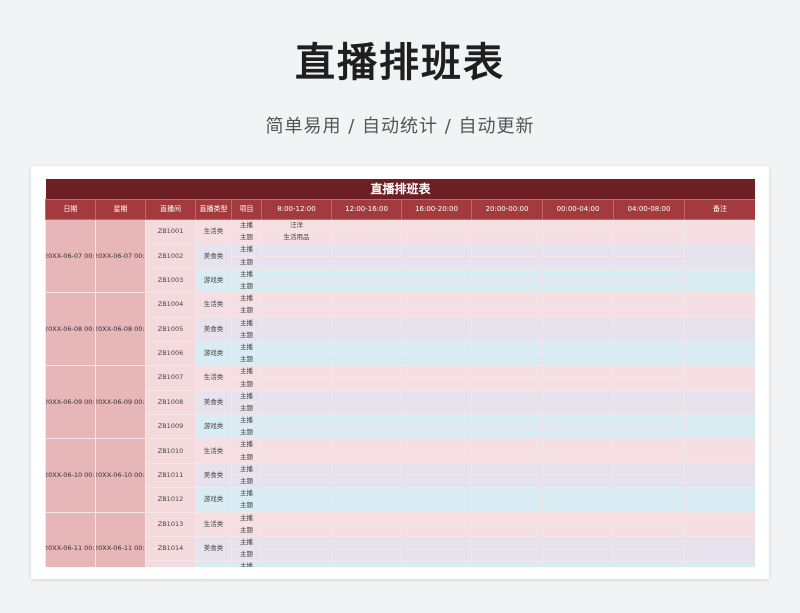 Image resolution: width=800 pixels, height=613 pixels. What do you see at coordinates (170, 524) in the screenshot?
I see `room-id-cell: ZB1013` at bounding box center [170, 524].